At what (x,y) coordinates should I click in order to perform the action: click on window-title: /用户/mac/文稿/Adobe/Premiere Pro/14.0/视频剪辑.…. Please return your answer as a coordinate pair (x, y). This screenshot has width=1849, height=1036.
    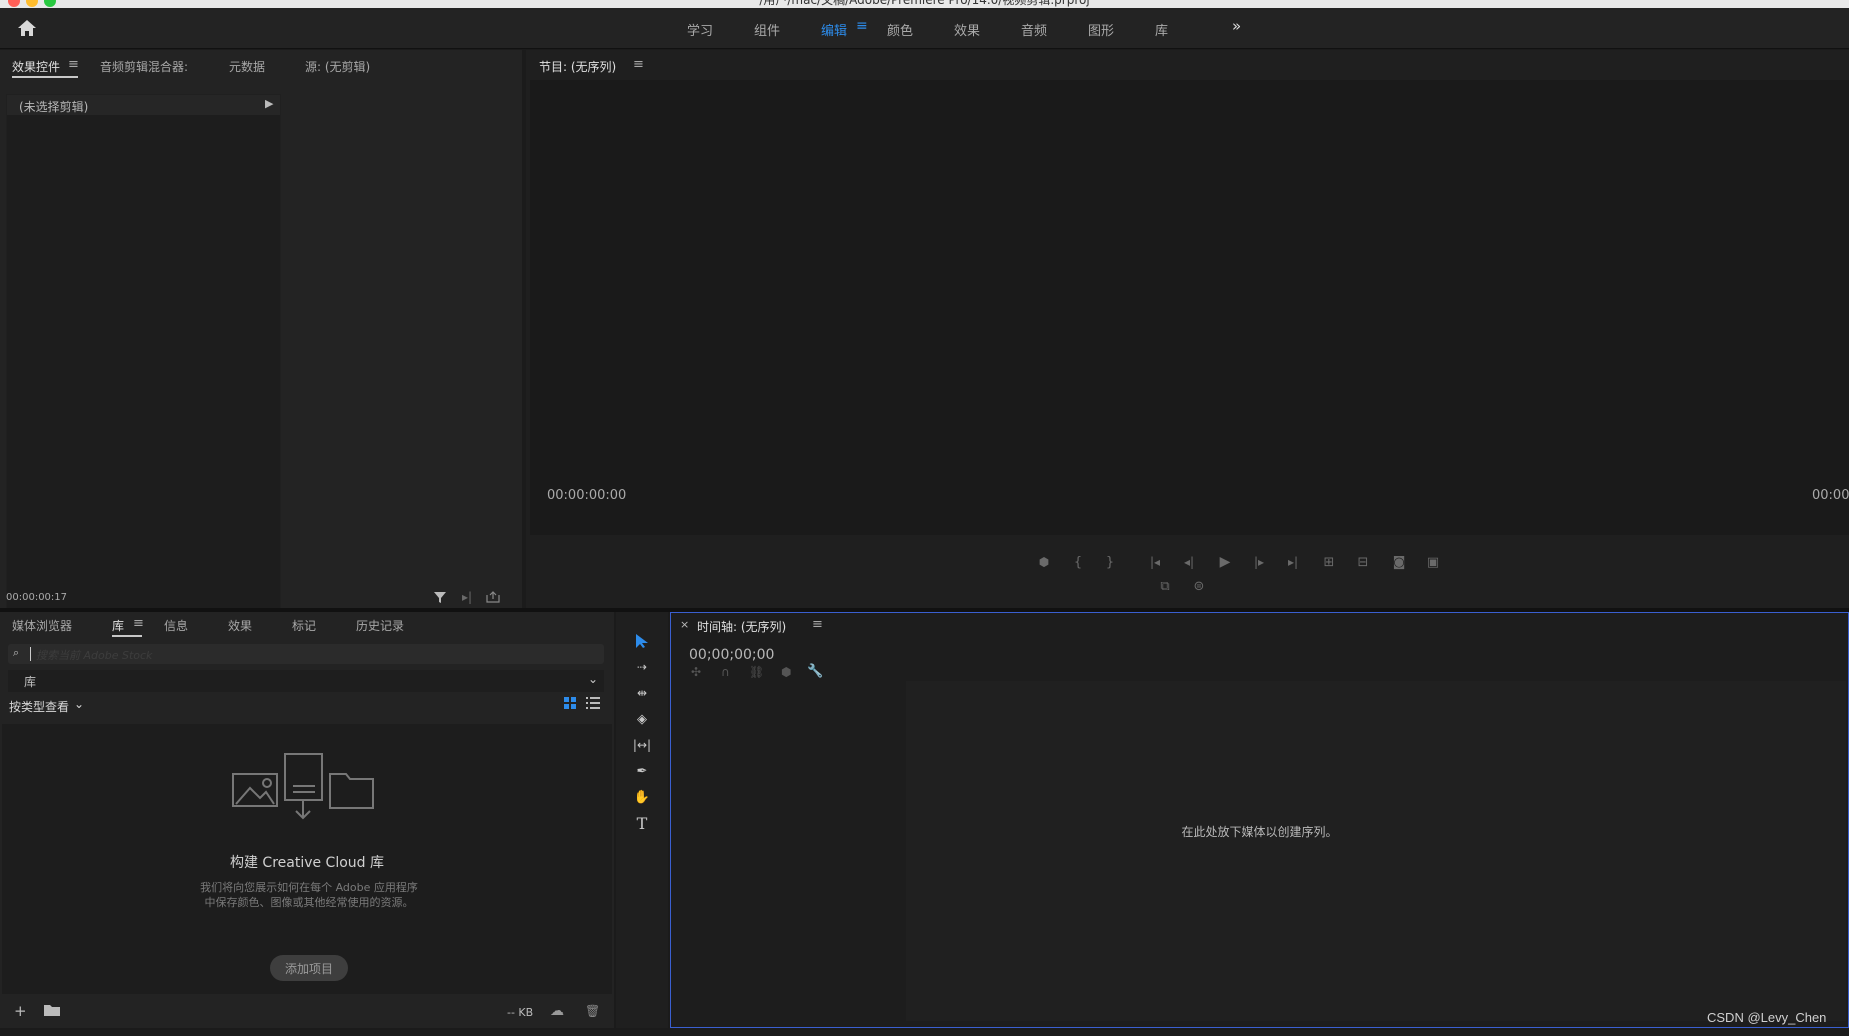
    Looking at the image, I should click on (924, 3).